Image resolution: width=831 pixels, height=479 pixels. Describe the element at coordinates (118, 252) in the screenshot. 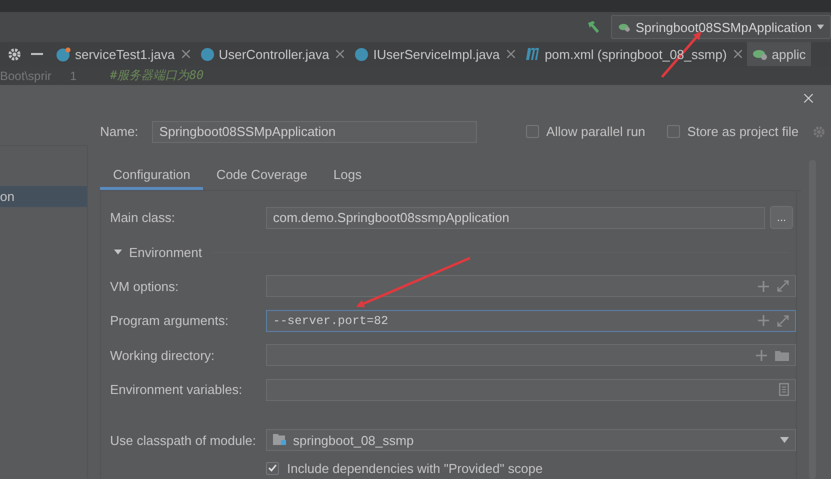

I see `expanded-arrow-icon` at that location.